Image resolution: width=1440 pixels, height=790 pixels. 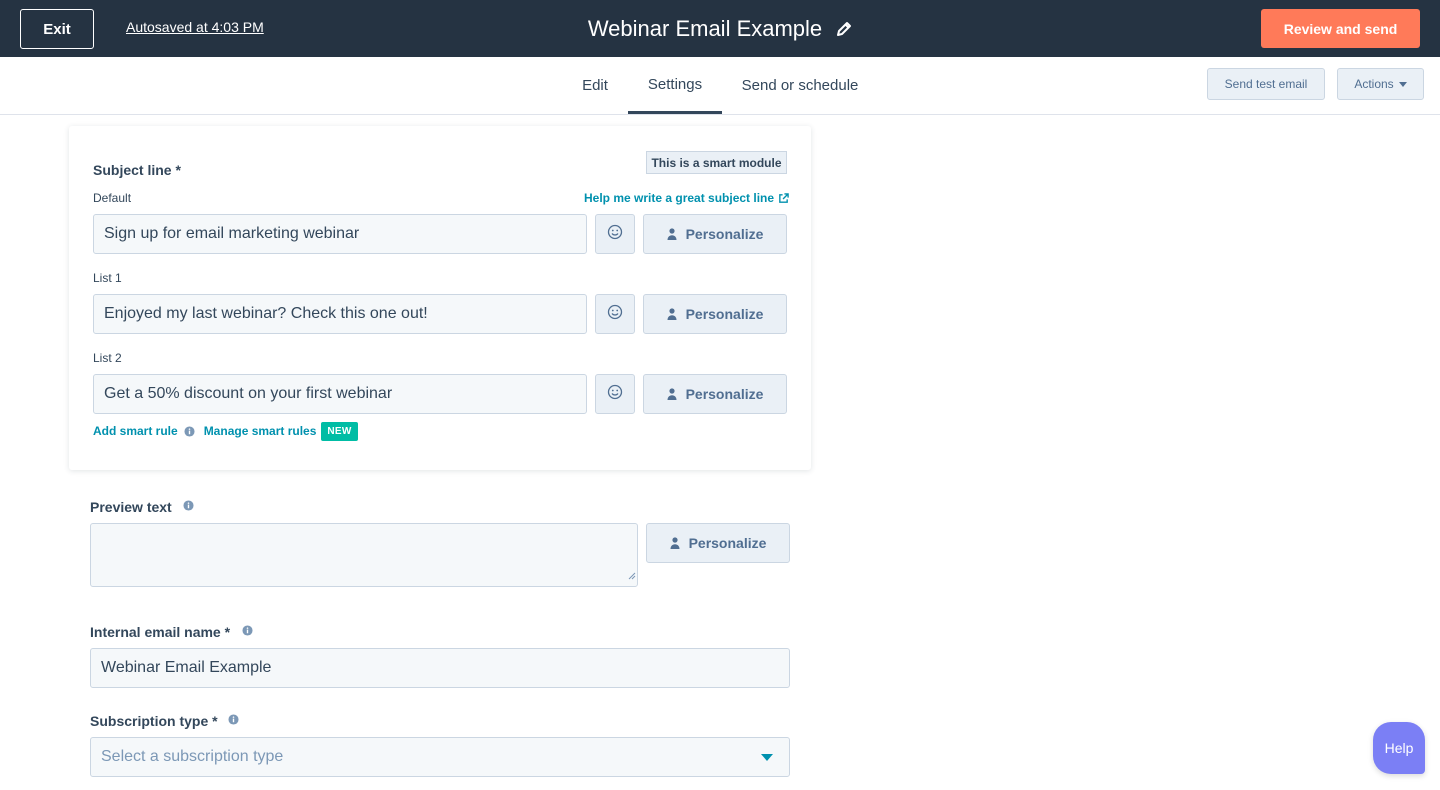 What do you see at coordinates (1399, 748) in the screenshot?
I see `help-button: Help` at bounding box center [1399, 748].